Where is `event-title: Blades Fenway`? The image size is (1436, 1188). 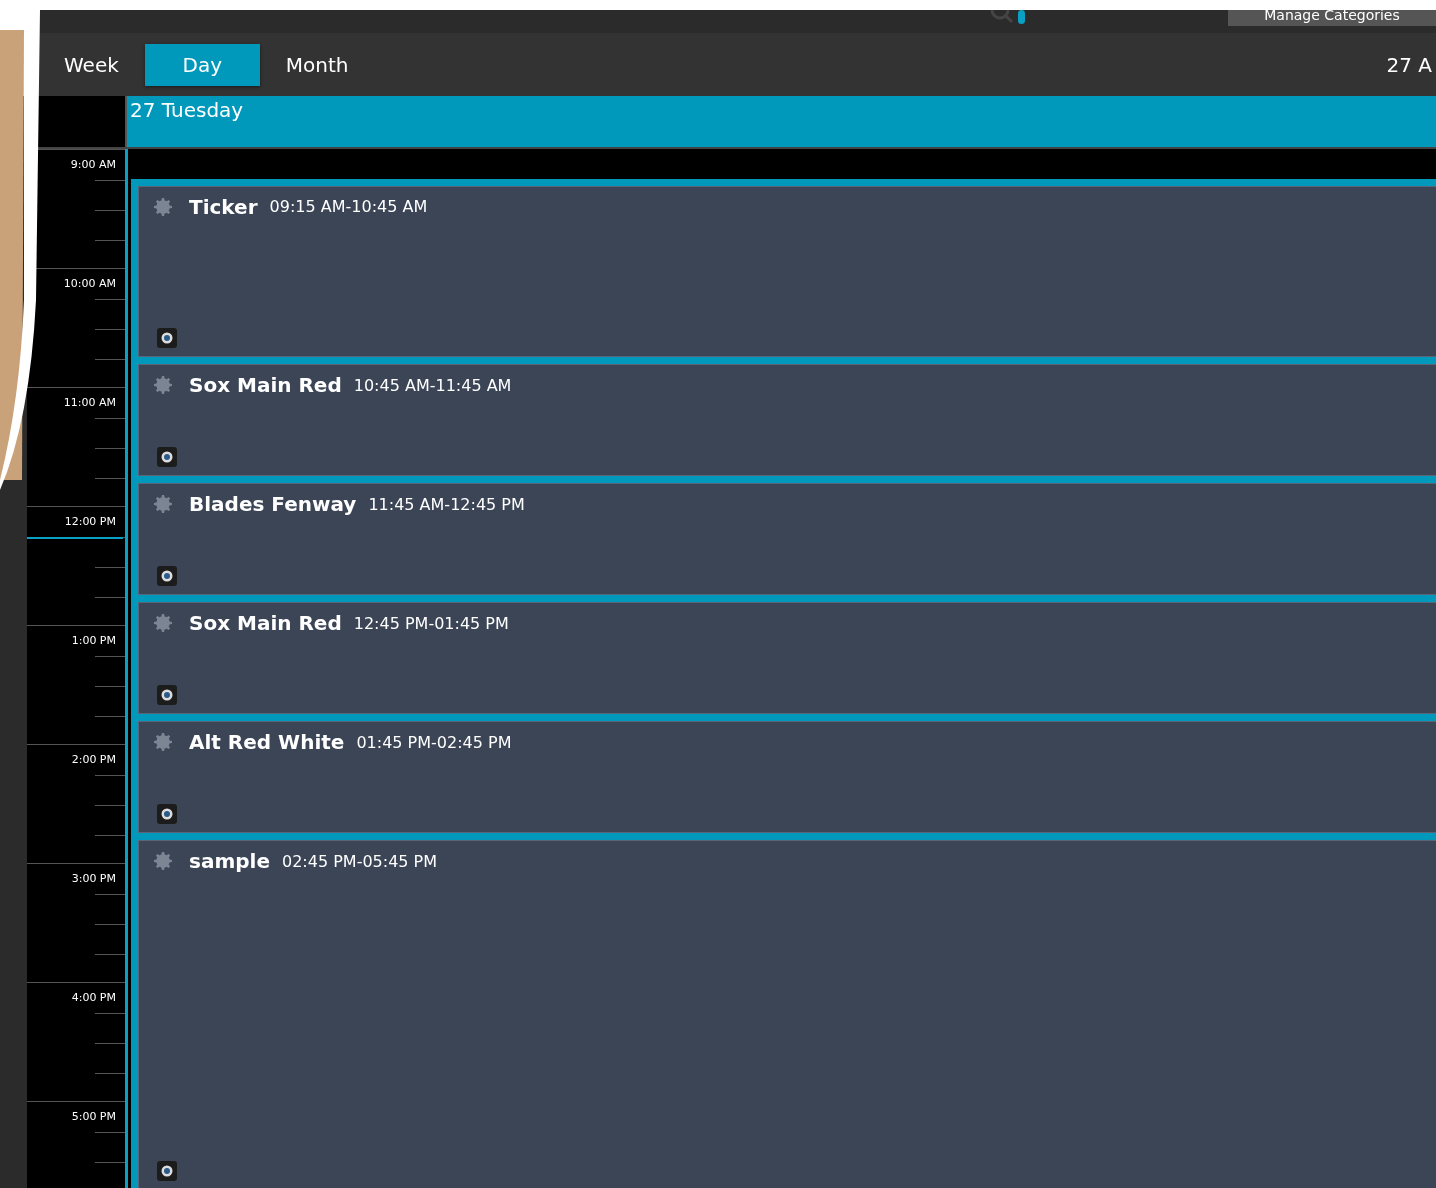 event-title: Blades Fenway is located at coordinates (273, 504).